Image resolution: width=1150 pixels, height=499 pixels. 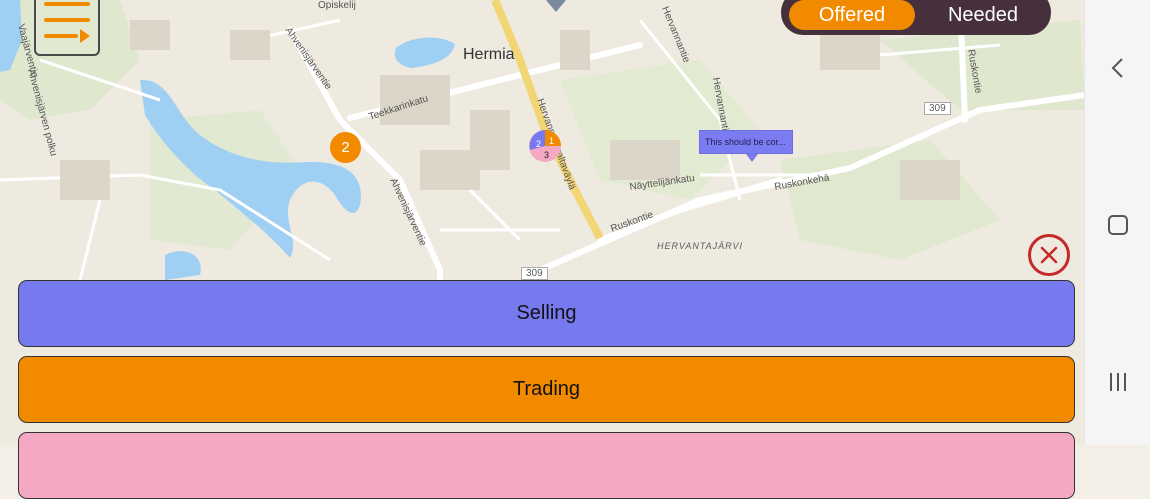 I want to click on filter-list-icon, so click(x=67, y=22).